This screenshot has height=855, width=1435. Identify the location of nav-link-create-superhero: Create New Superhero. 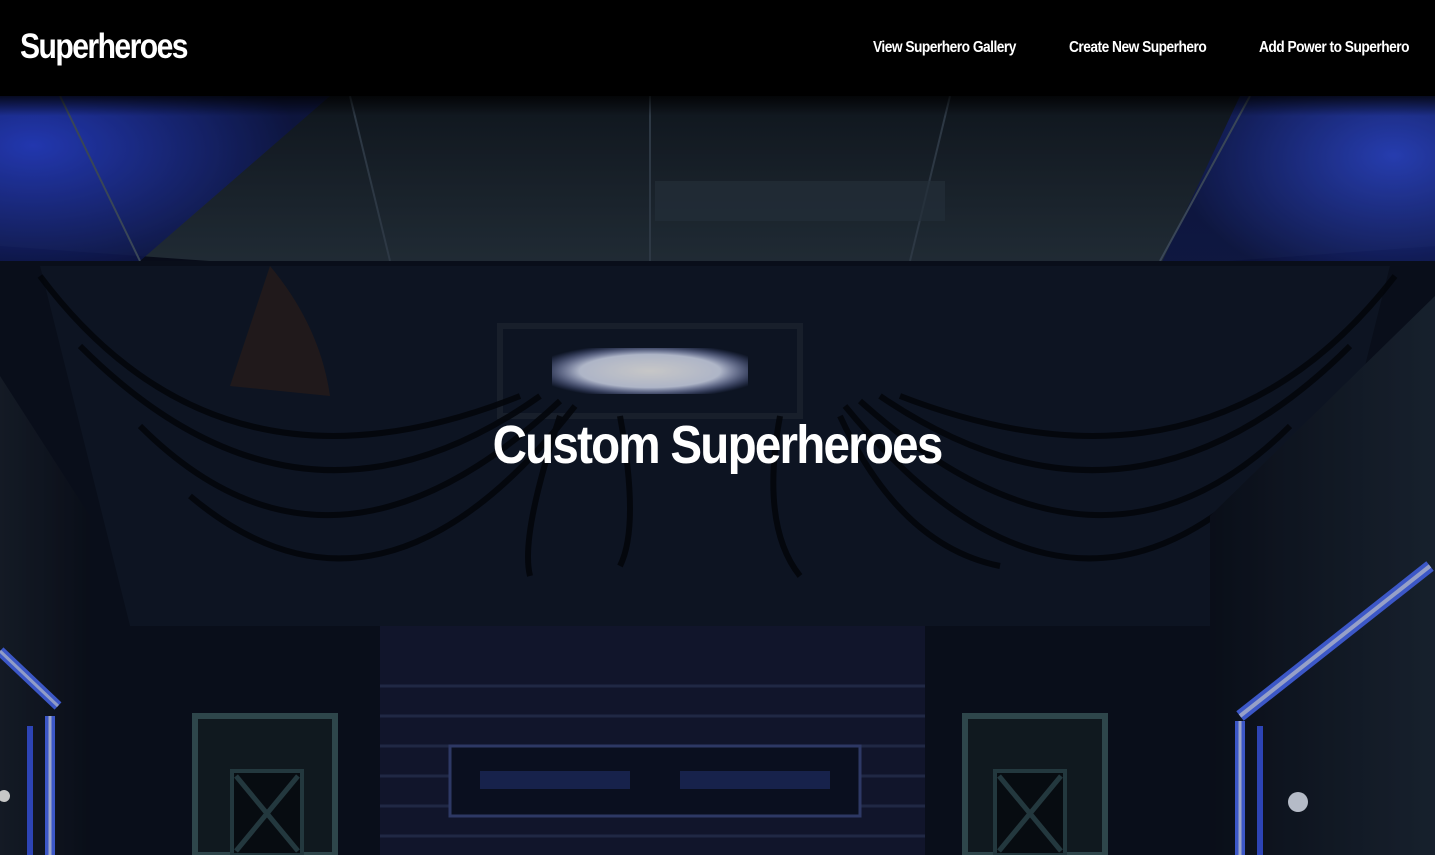
(1138, 48).